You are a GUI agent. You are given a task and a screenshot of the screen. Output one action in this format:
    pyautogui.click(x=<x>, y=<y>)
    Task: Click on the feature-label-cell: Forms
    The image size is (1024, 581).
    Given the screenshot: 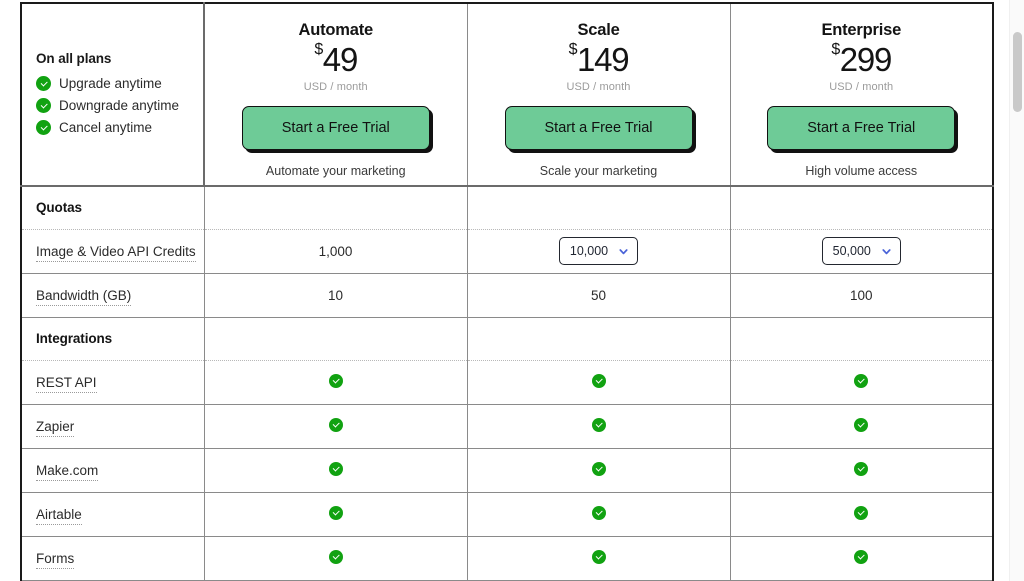 What is the action you would take?
    pyautogui.click(x=113, y=558)
    